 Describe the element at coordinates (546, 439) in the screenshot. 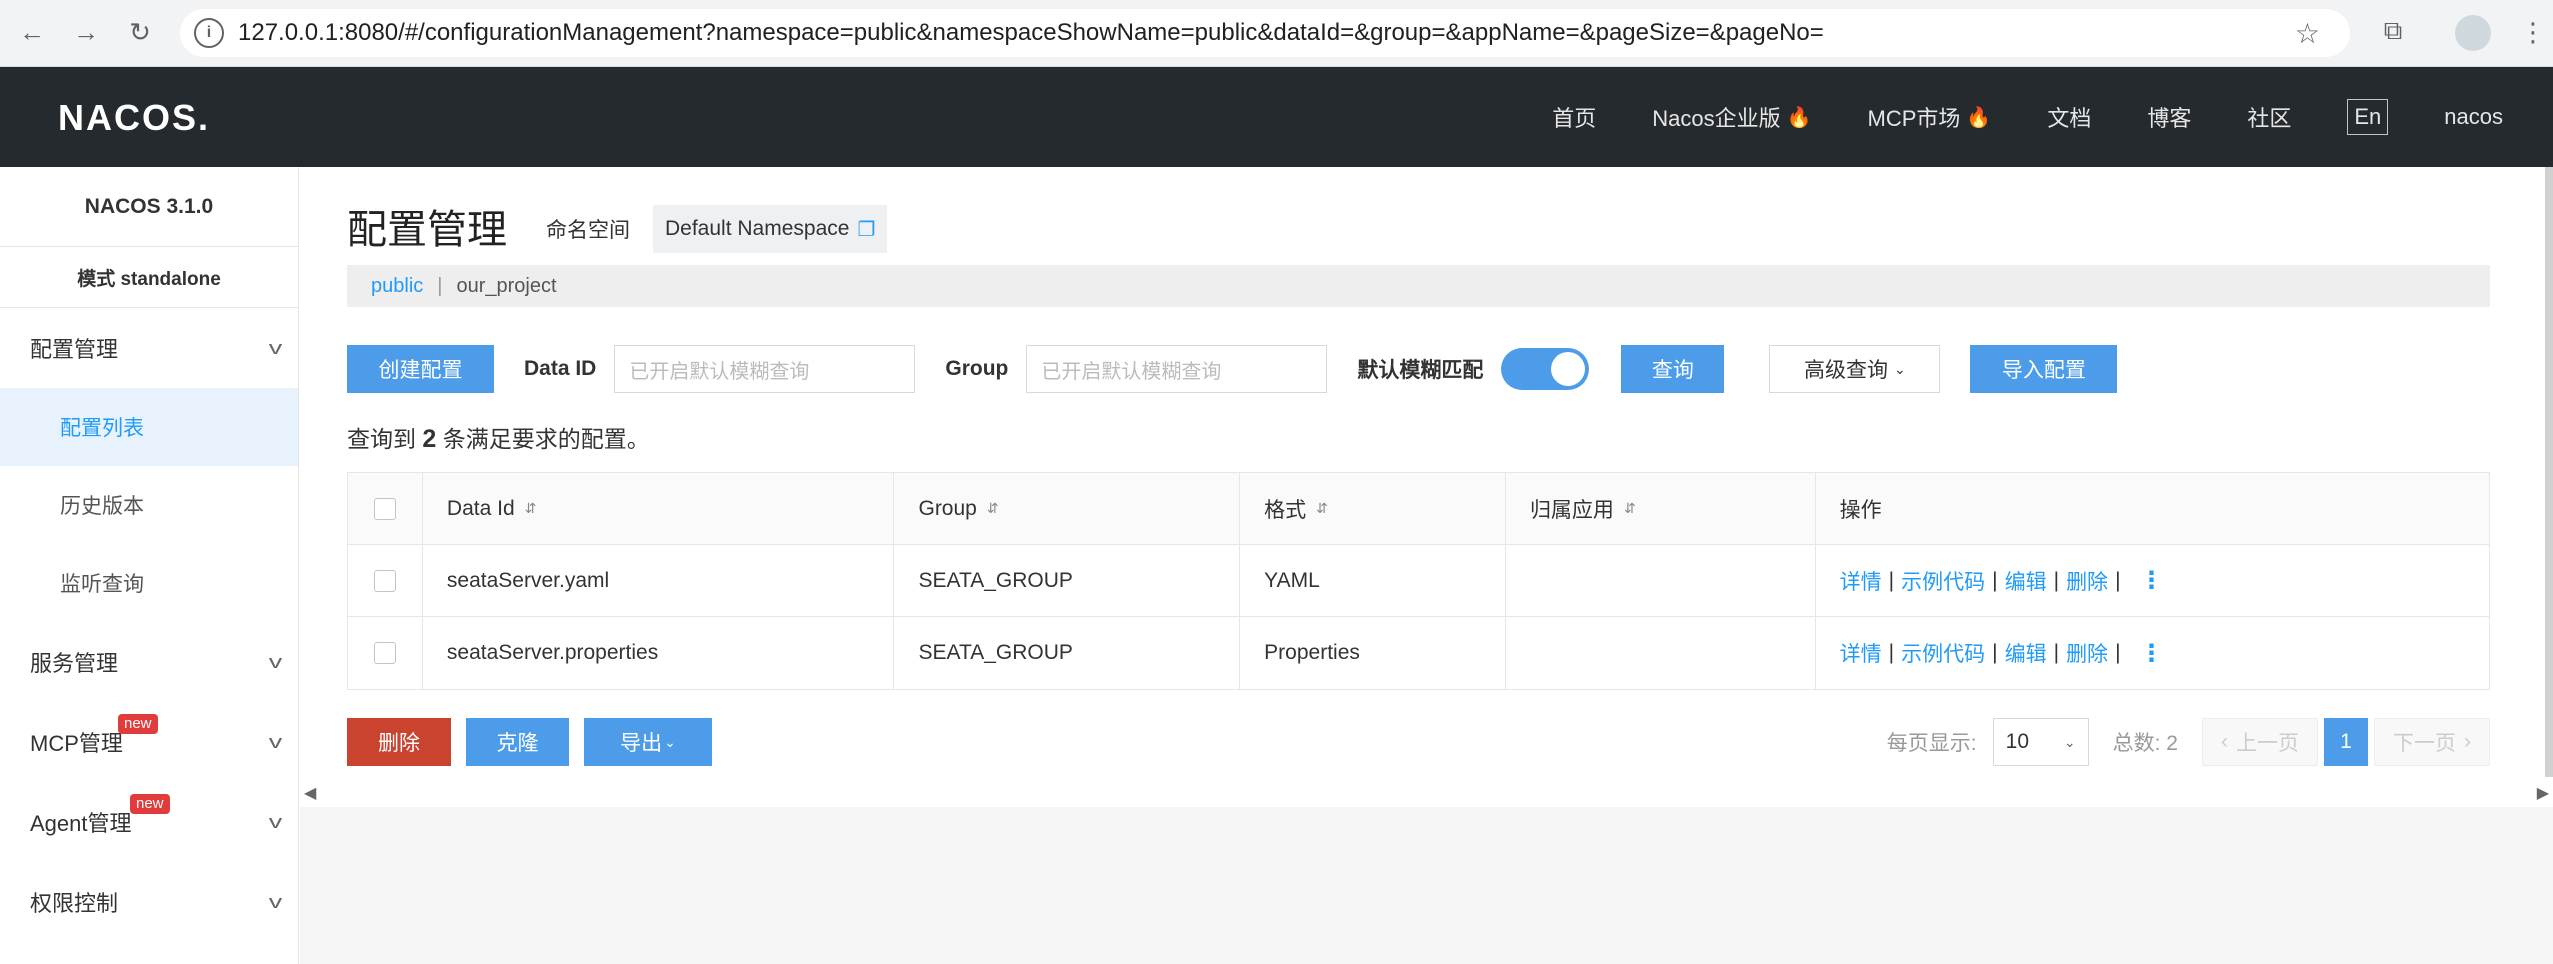

I see `result-suffix: 条满足要求的配置。` at that location.